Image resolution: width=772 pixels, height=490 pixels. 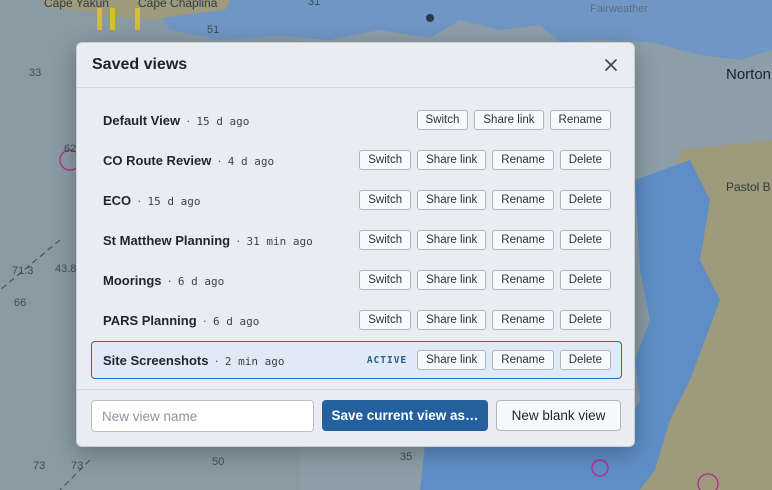 What do you see at coordinates (156, 360) in the screenshot?
I see `view-name-label: Site Screenshots` at bounding box center [156, 360].